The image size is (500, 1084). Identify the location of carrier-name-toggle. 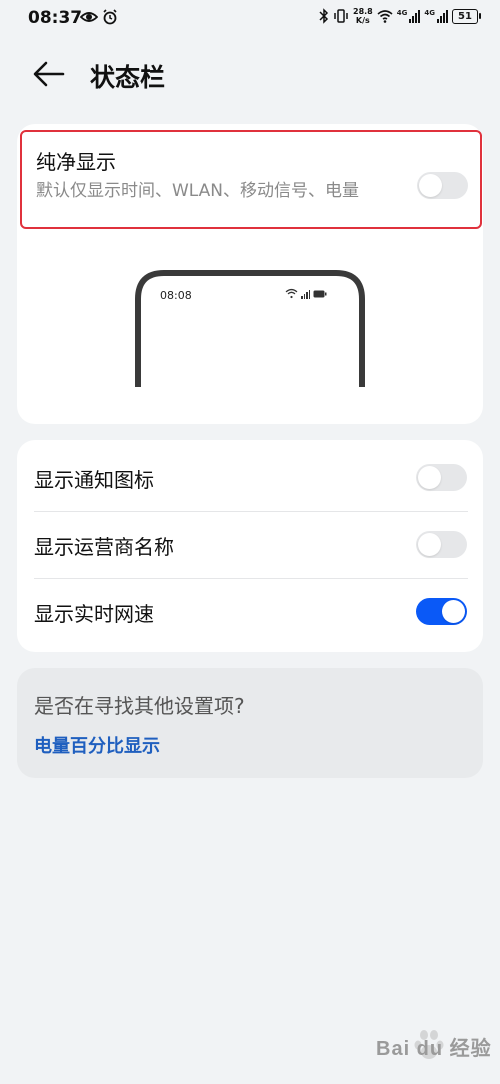
(441, 544).